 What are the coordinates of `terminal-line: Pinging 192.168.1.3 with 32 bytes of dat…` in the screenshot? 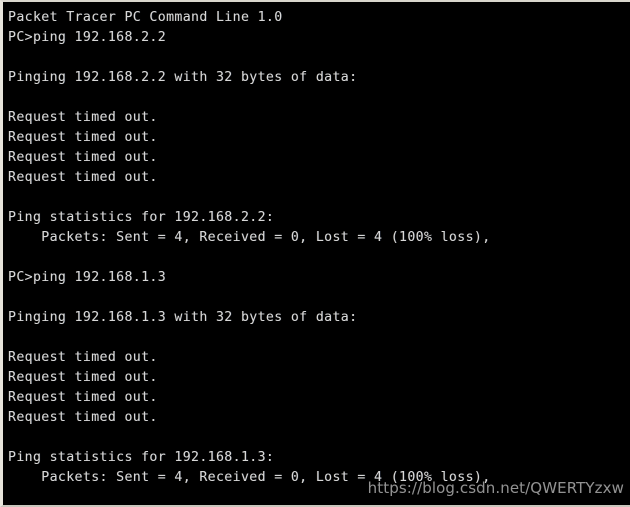 It's located at (183, 317).